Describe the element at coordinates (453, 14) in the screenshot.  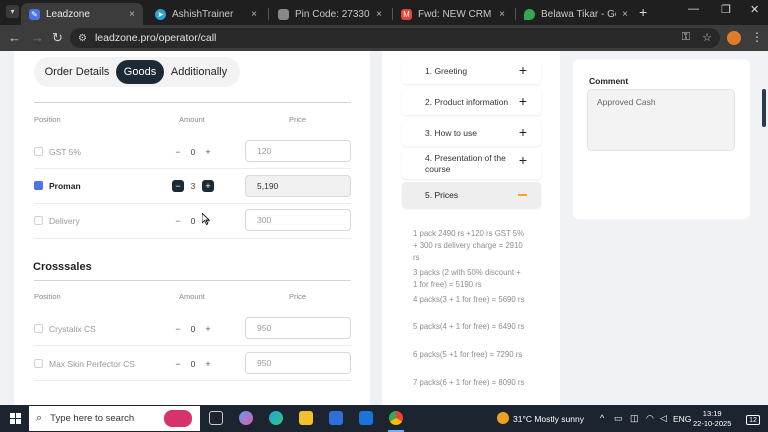
I see `browser-tab-gmail: M Fwd: NEW CRM ID - krati ×` at that location.